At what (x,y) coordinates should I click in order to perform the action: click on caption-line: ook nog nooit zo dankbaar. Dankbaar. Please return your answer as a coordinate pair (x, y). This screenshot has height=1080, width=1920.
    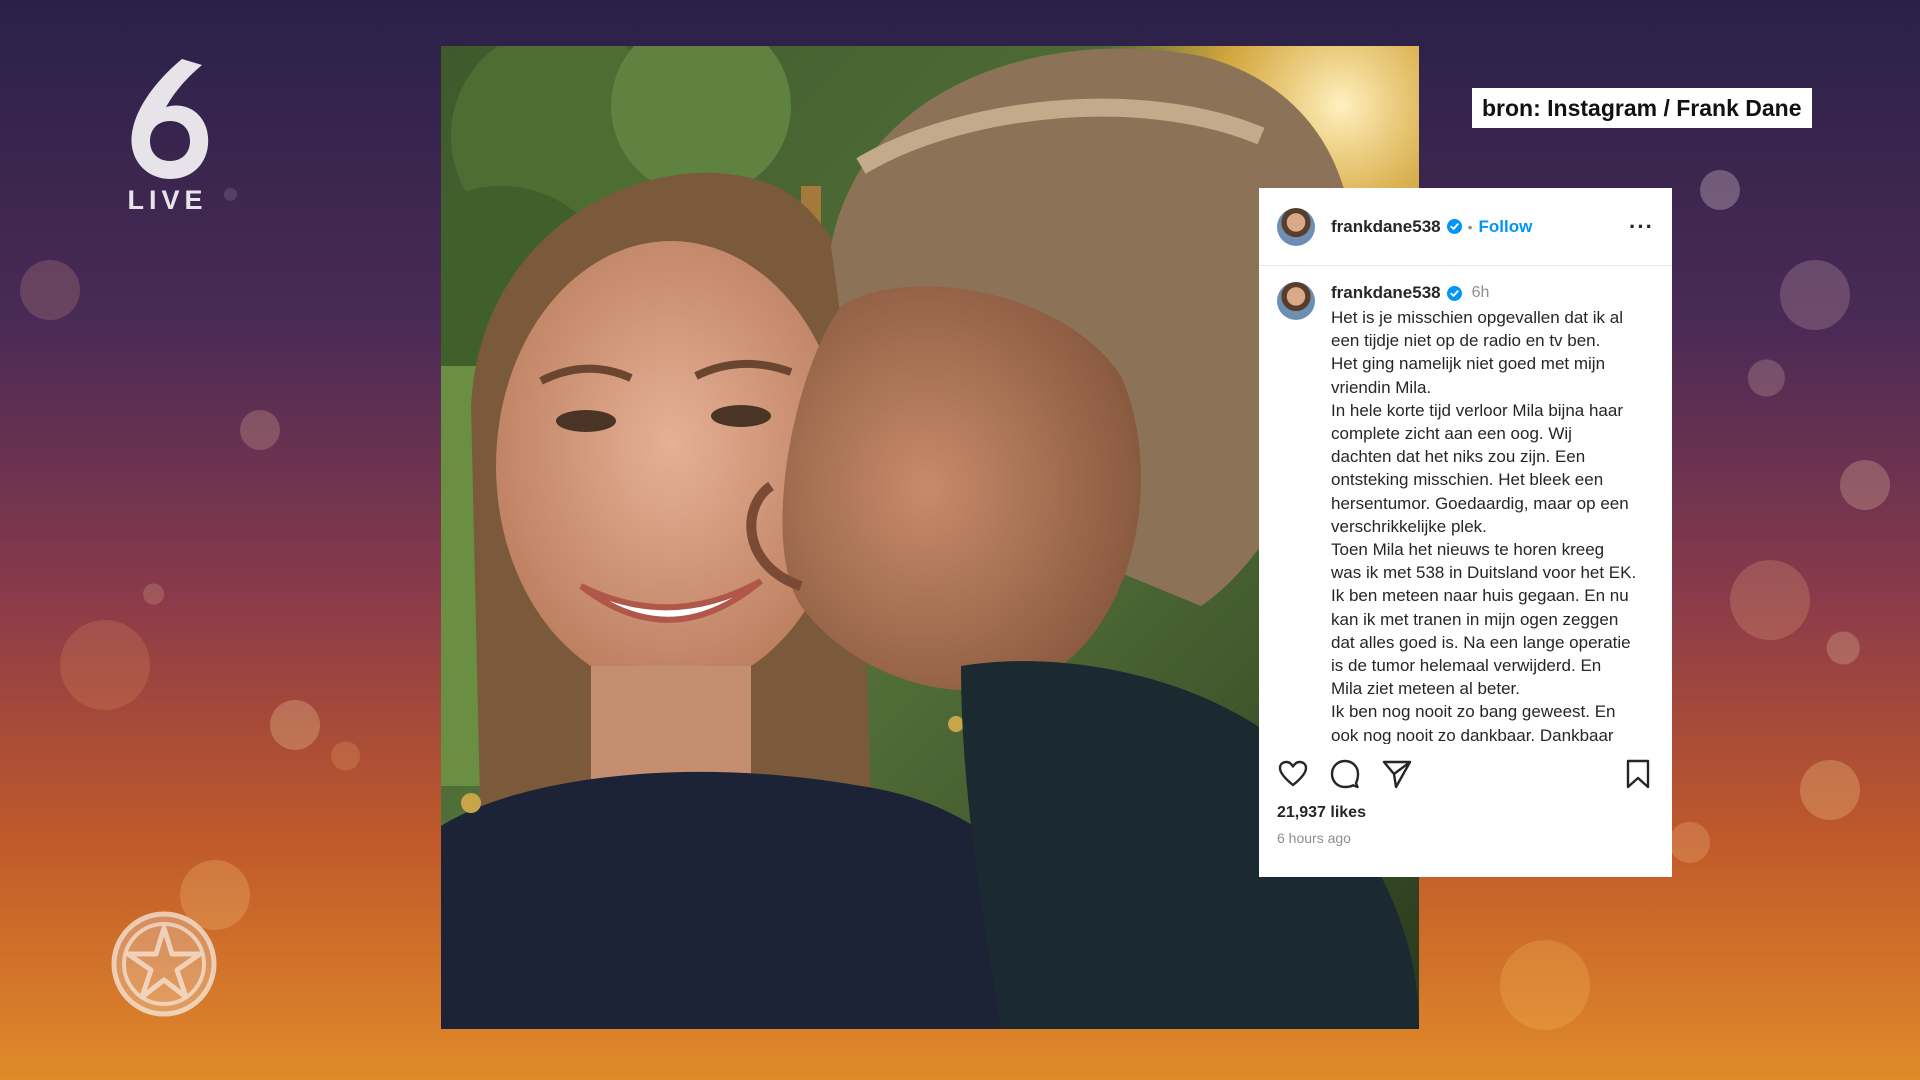
    Looking at the image, I should click on (1472, 734).